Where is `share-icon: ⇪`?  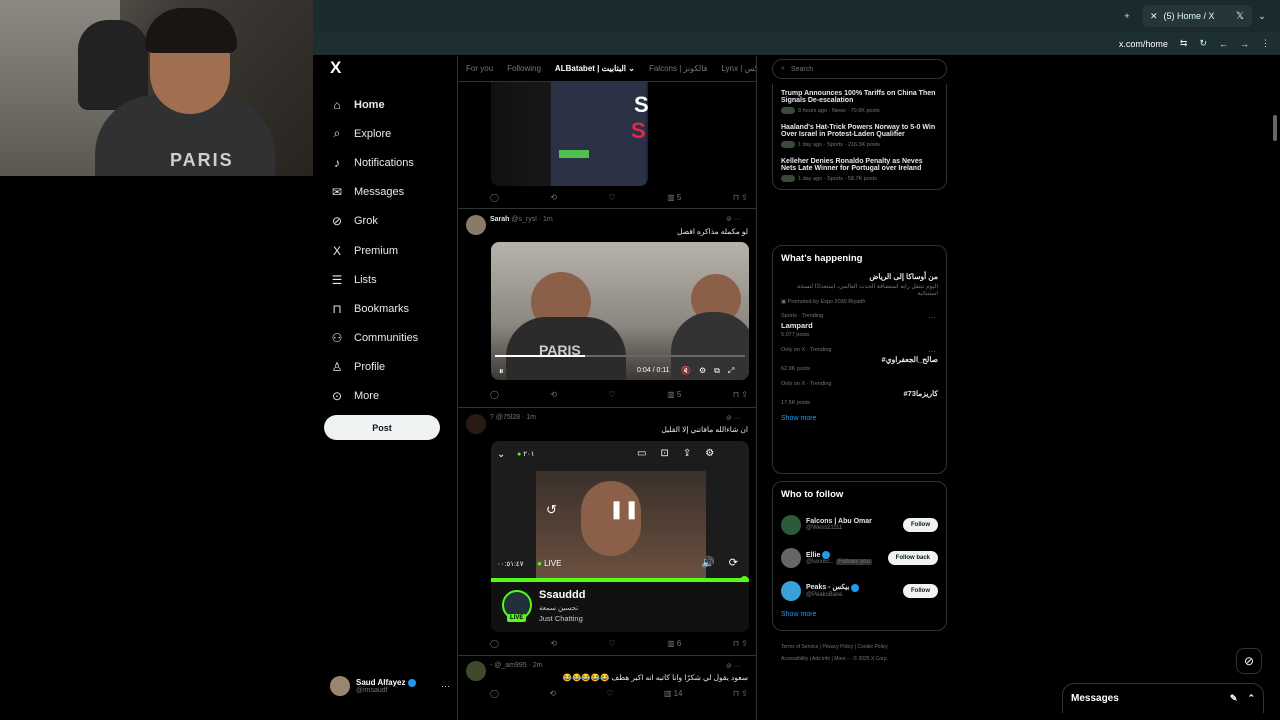 share-icon: ⇪ is located at coordinates (687, 453).